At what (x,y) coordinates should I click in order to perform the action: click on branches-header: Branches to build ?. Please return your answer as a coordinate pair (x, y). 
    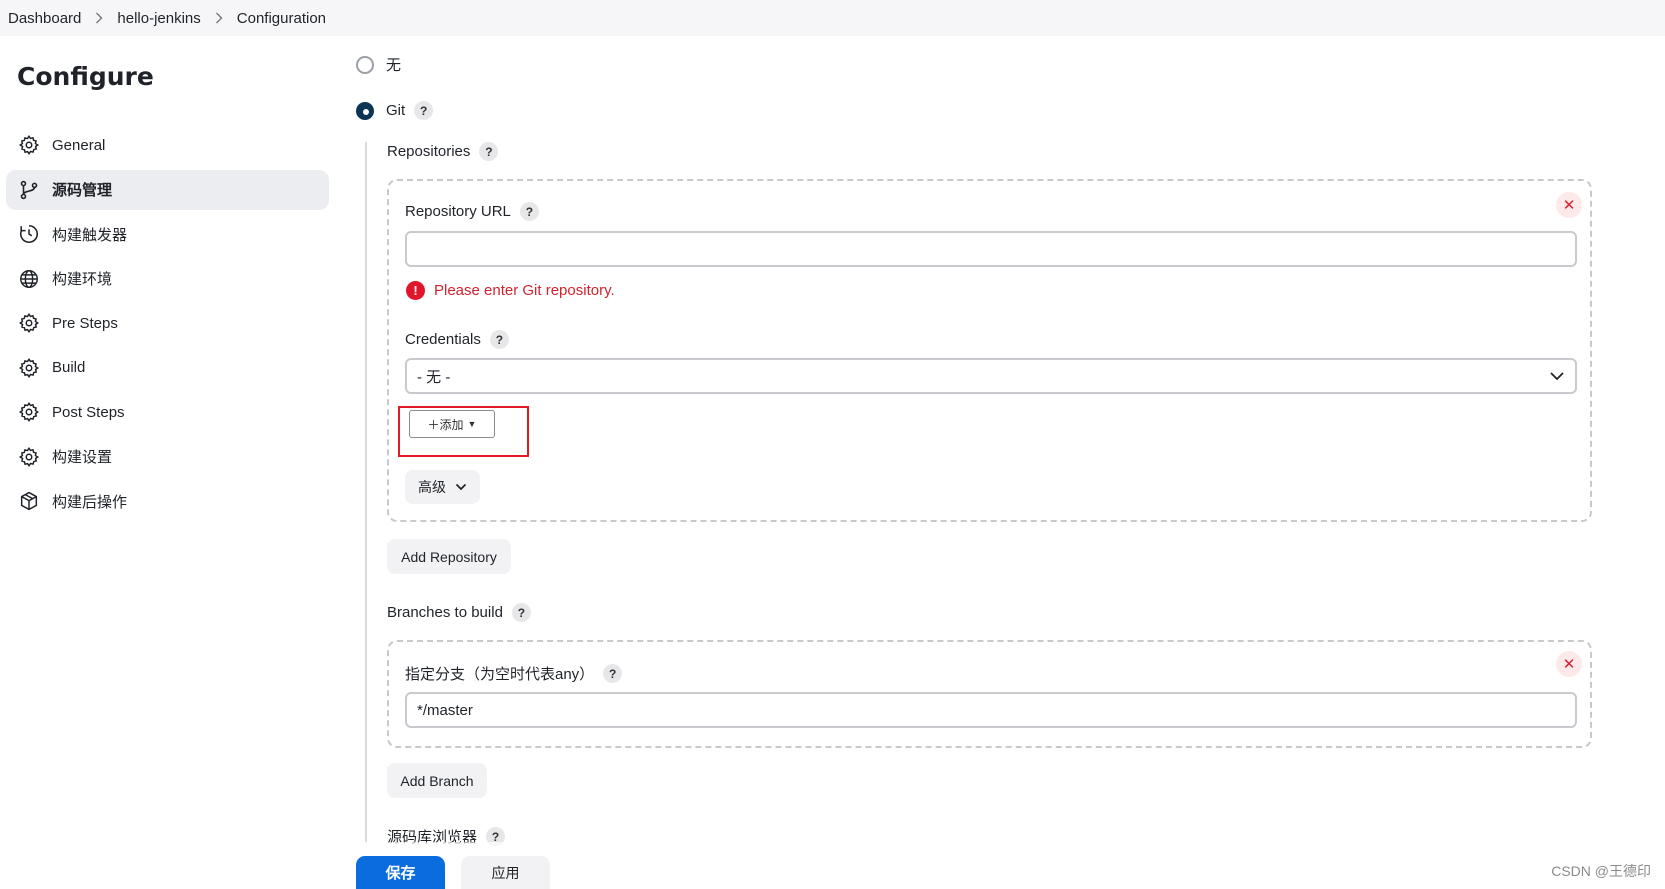
    Looking at the image, I should click on (459, 612).